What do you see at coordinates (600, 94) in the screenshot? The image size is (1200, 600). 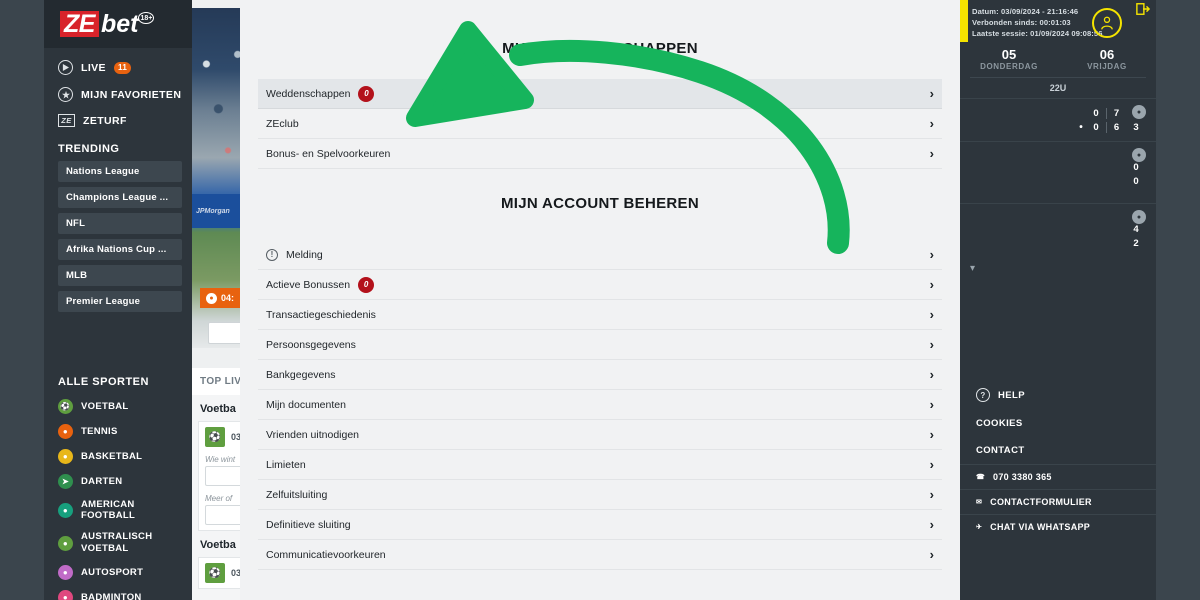 I see `menu-item-weddenschappen: Weddenschappen 0 ›` at bounding box center [600, 94].